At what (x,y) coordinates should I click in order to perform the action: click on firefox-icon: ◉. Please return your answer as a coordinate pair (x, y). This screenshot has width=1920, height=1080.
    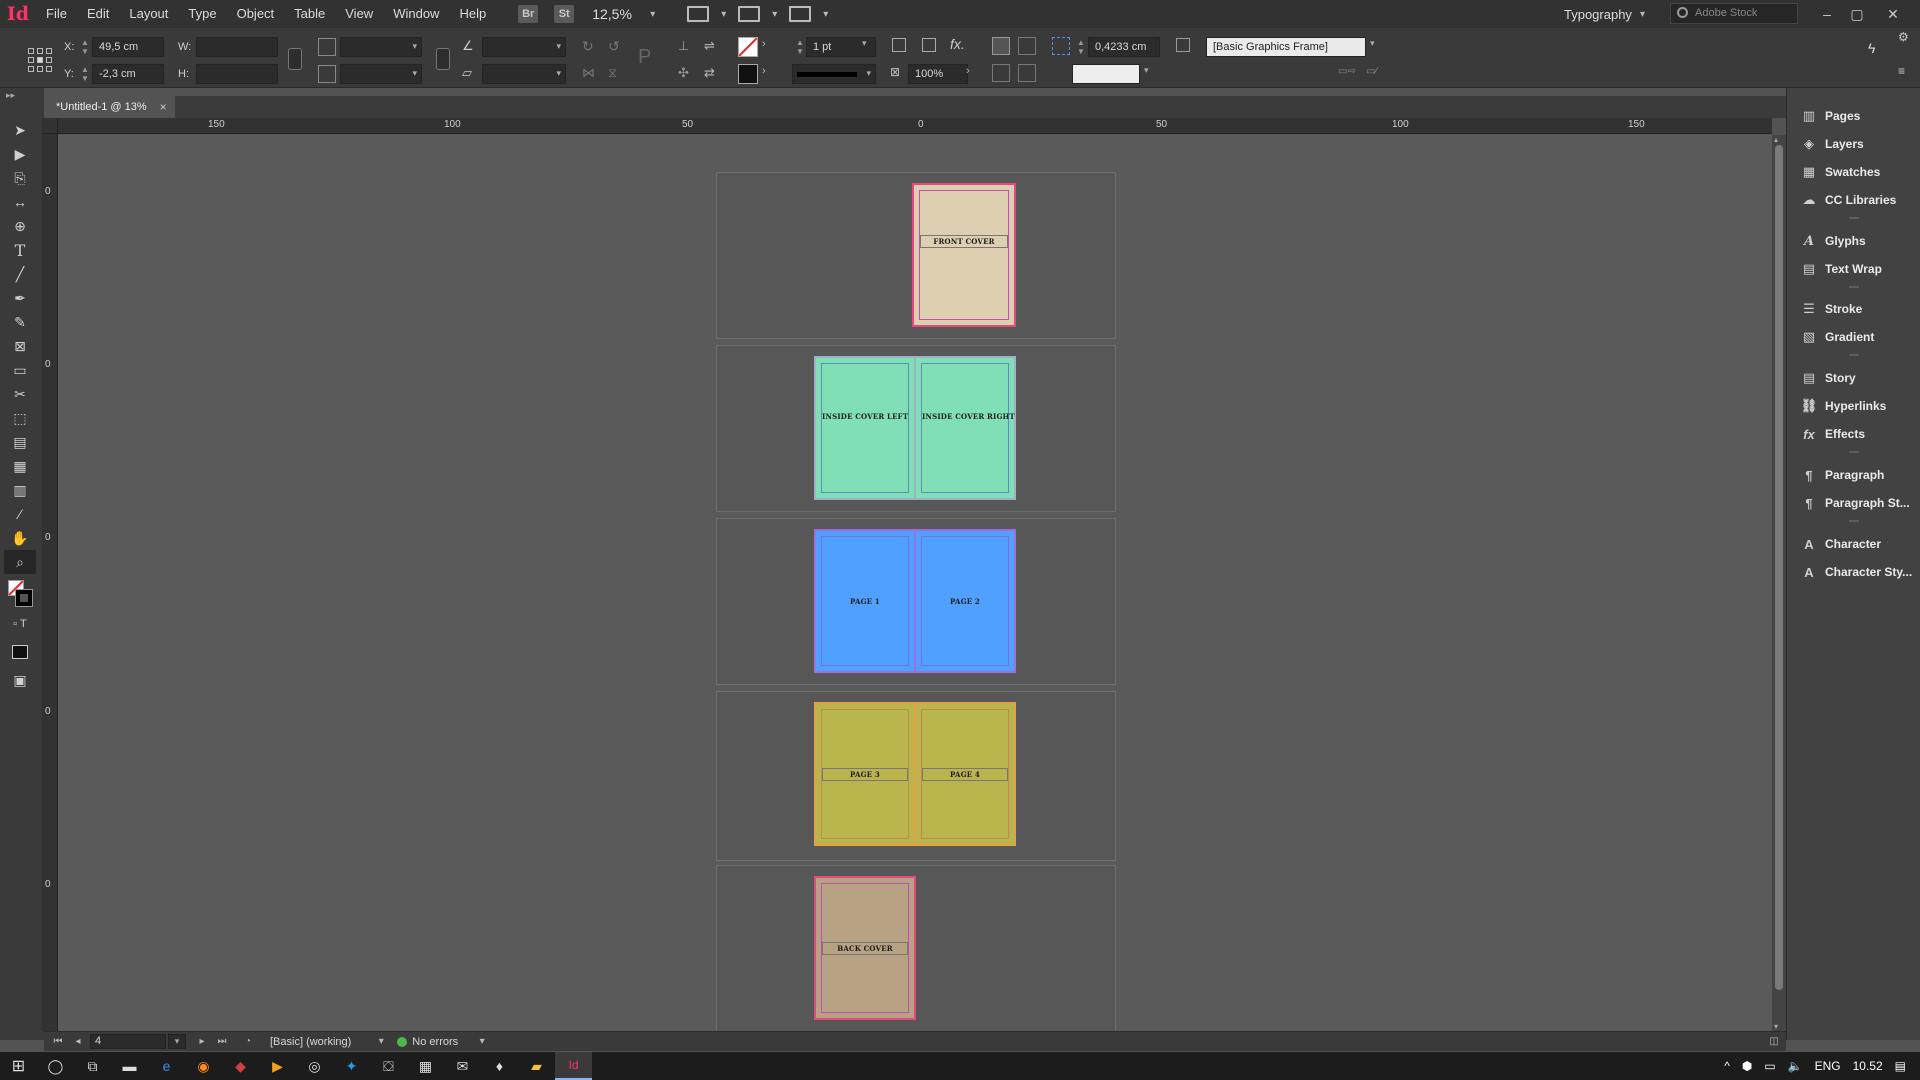
    Looking at the image, I should click on (203, 1066).